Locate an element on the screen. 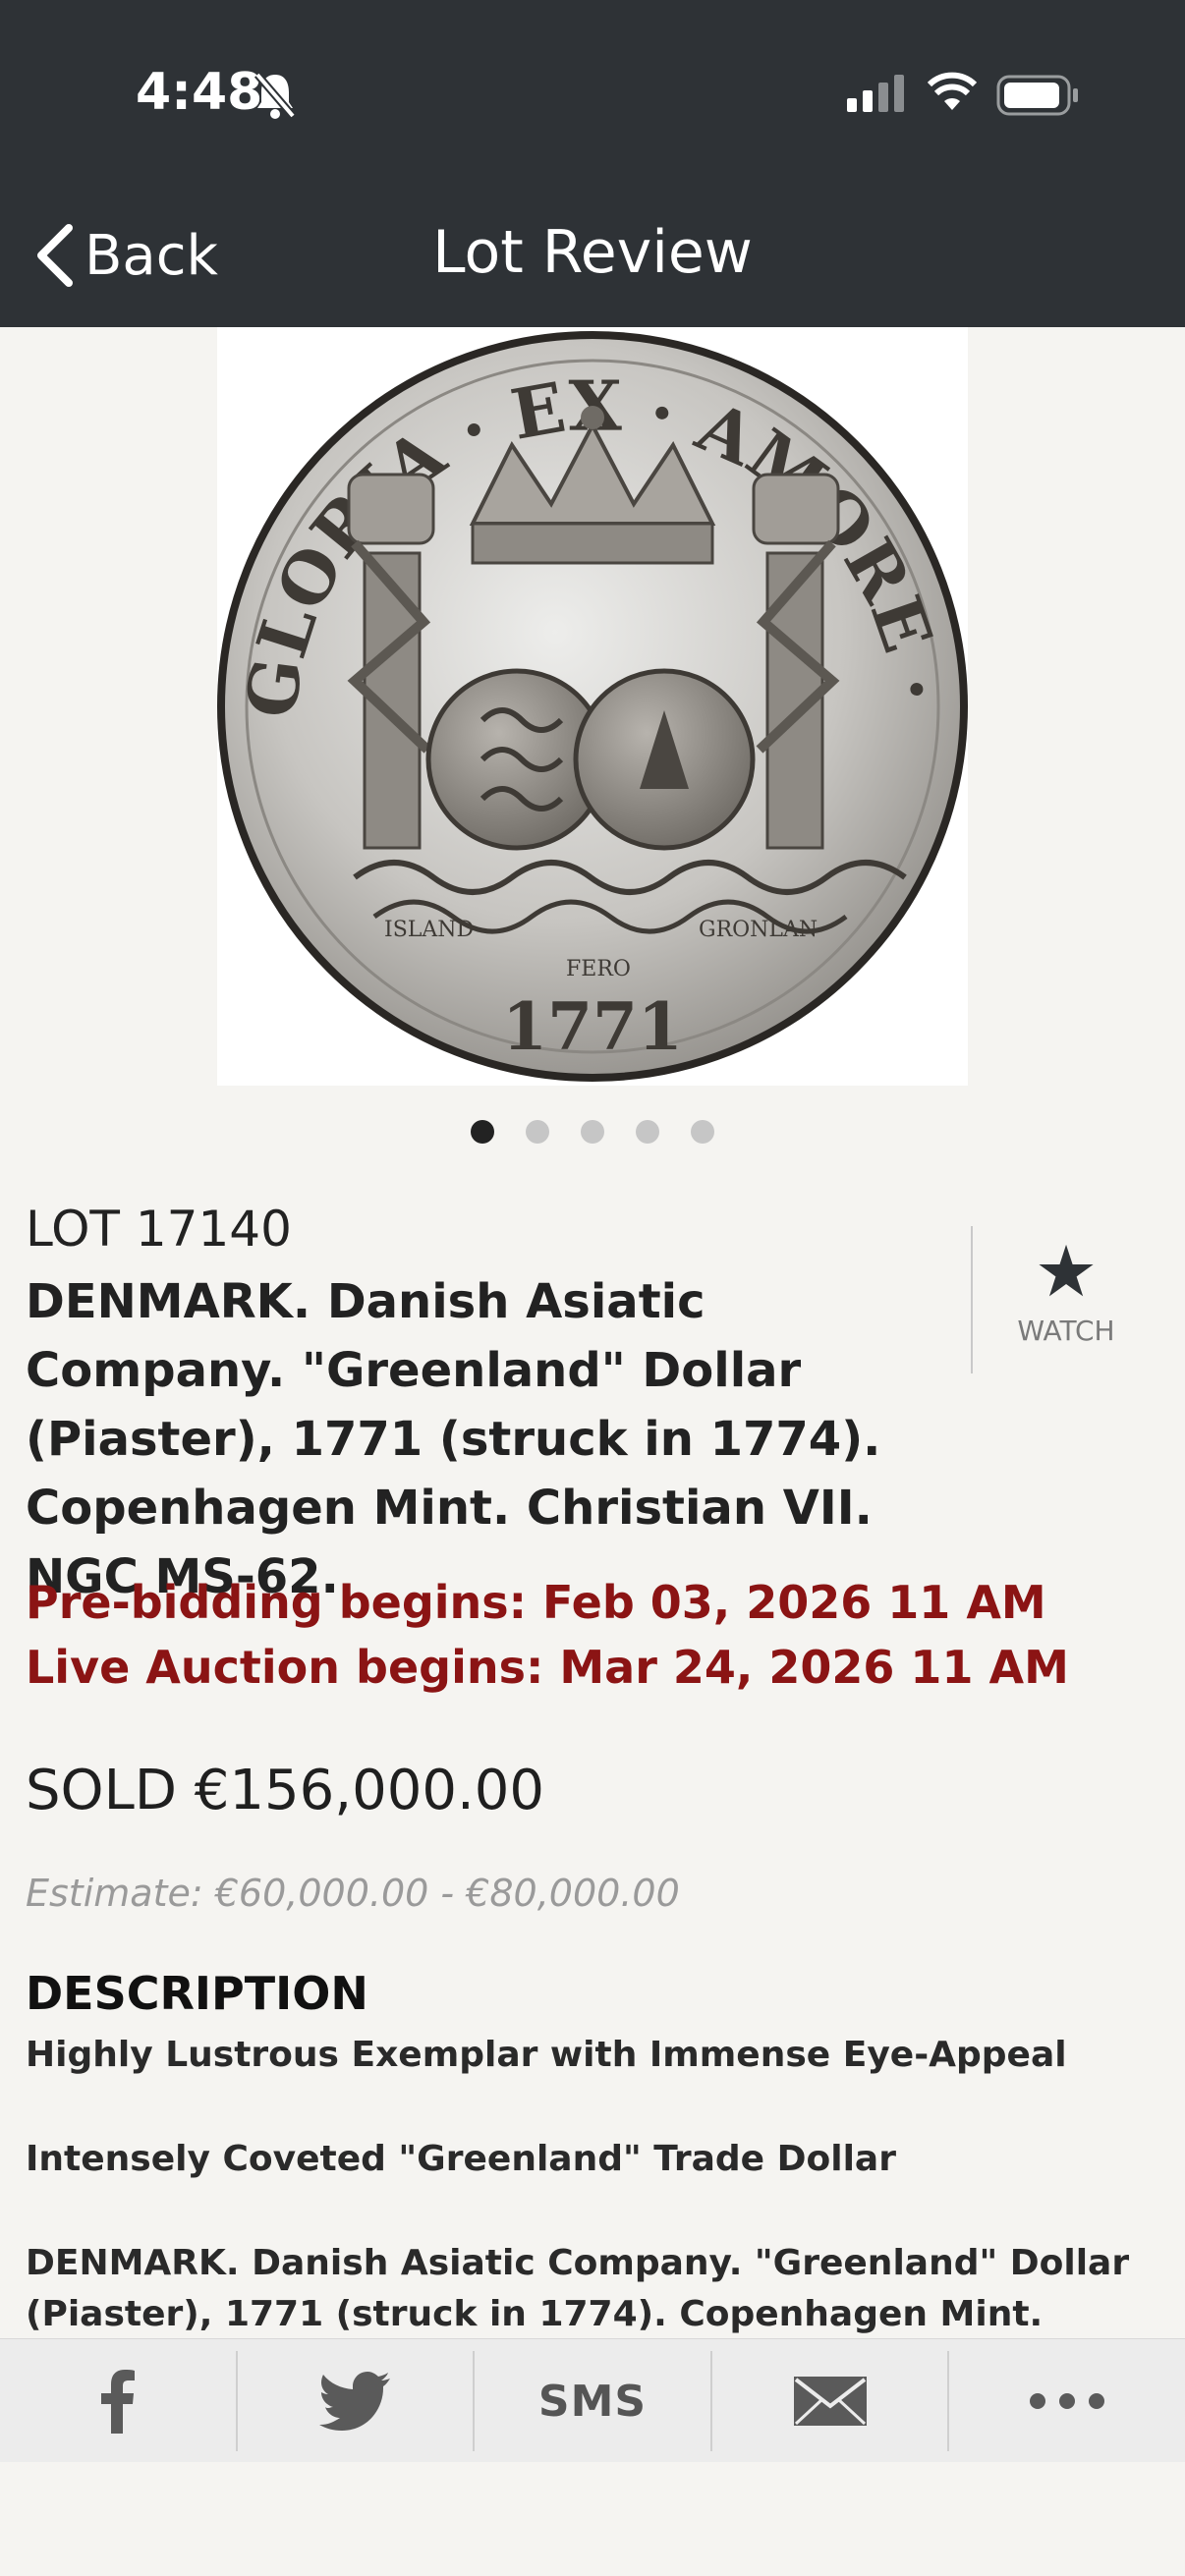 The image size is (1185, 2576). watch-label: WATCH is located at coordinates (1066, 1331).